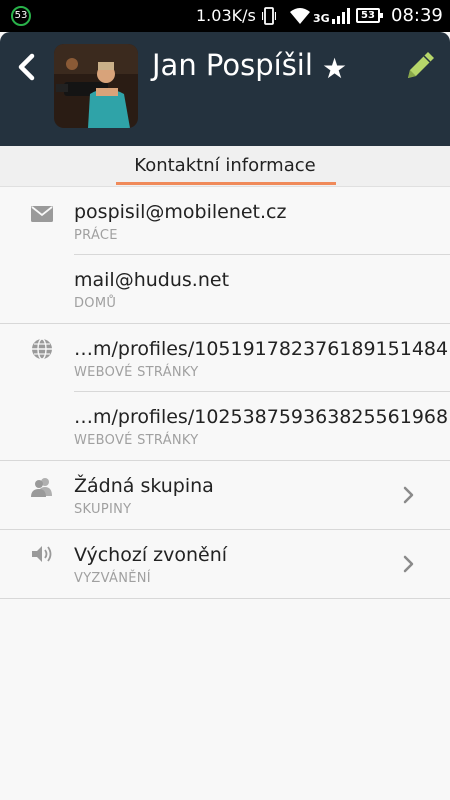 The image size is (450, 800). I want to click on contact-name: Jan Pospíšil, so click(232, 65).